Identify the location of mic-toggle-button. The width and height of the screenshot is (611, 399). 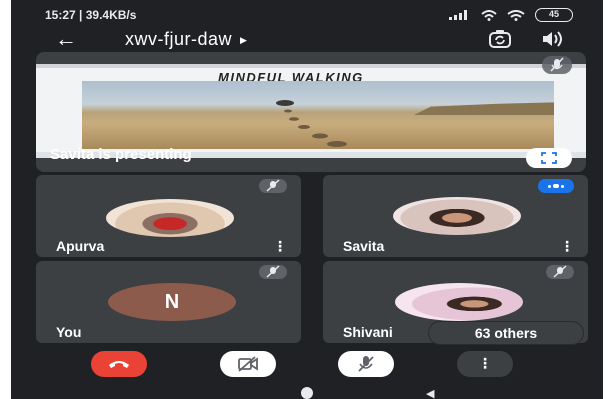
(366, 364).